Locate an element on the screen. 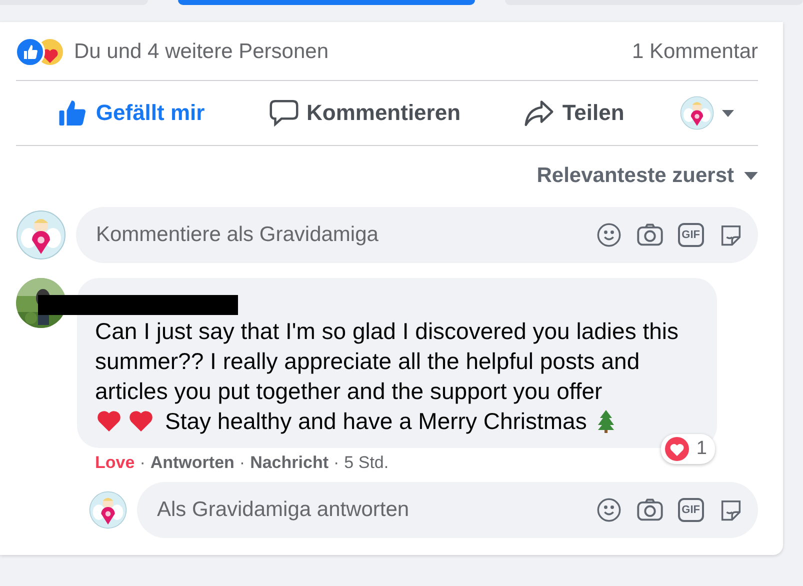 The height and width of the screenshot is (586, 803). comment-action-link: Nachricht is located at coordinates (289, 463).